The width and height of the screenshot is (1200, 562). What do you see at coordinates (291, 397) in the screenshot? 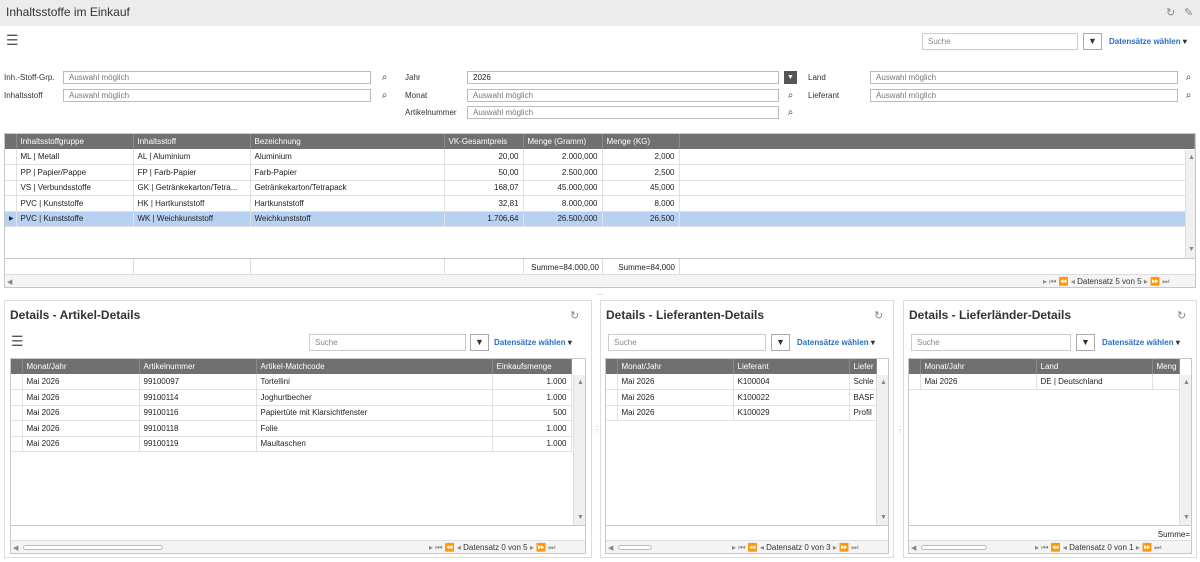
I see `table-row: Mai 2026 99100114 Joghurtbecher 1.000` at bounding box center [291, 397].